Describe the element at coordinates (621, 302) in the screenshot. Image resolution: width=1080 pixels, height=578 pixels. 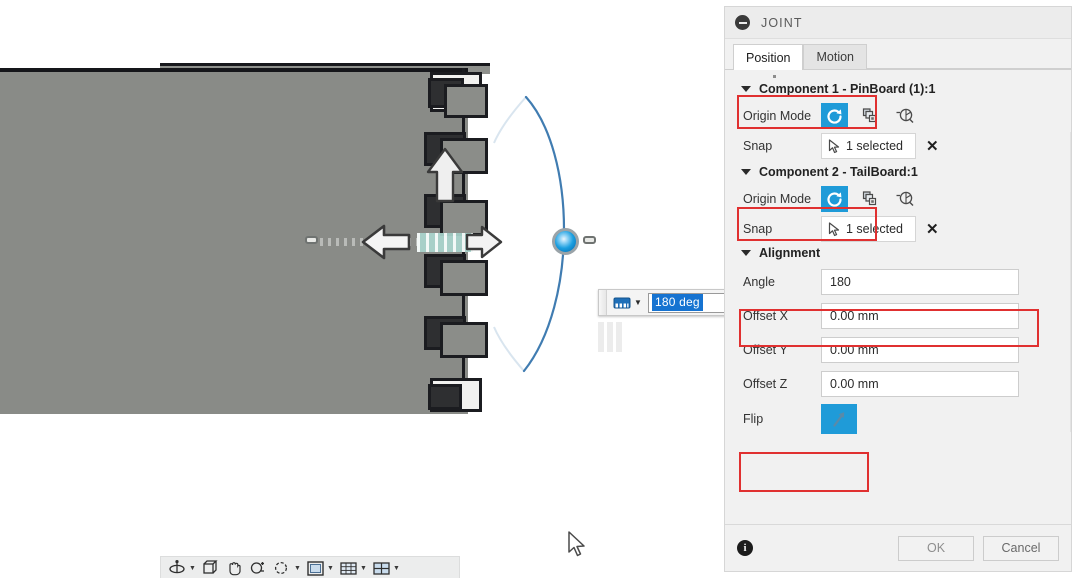
I see `angle-unit-icon` at that location.